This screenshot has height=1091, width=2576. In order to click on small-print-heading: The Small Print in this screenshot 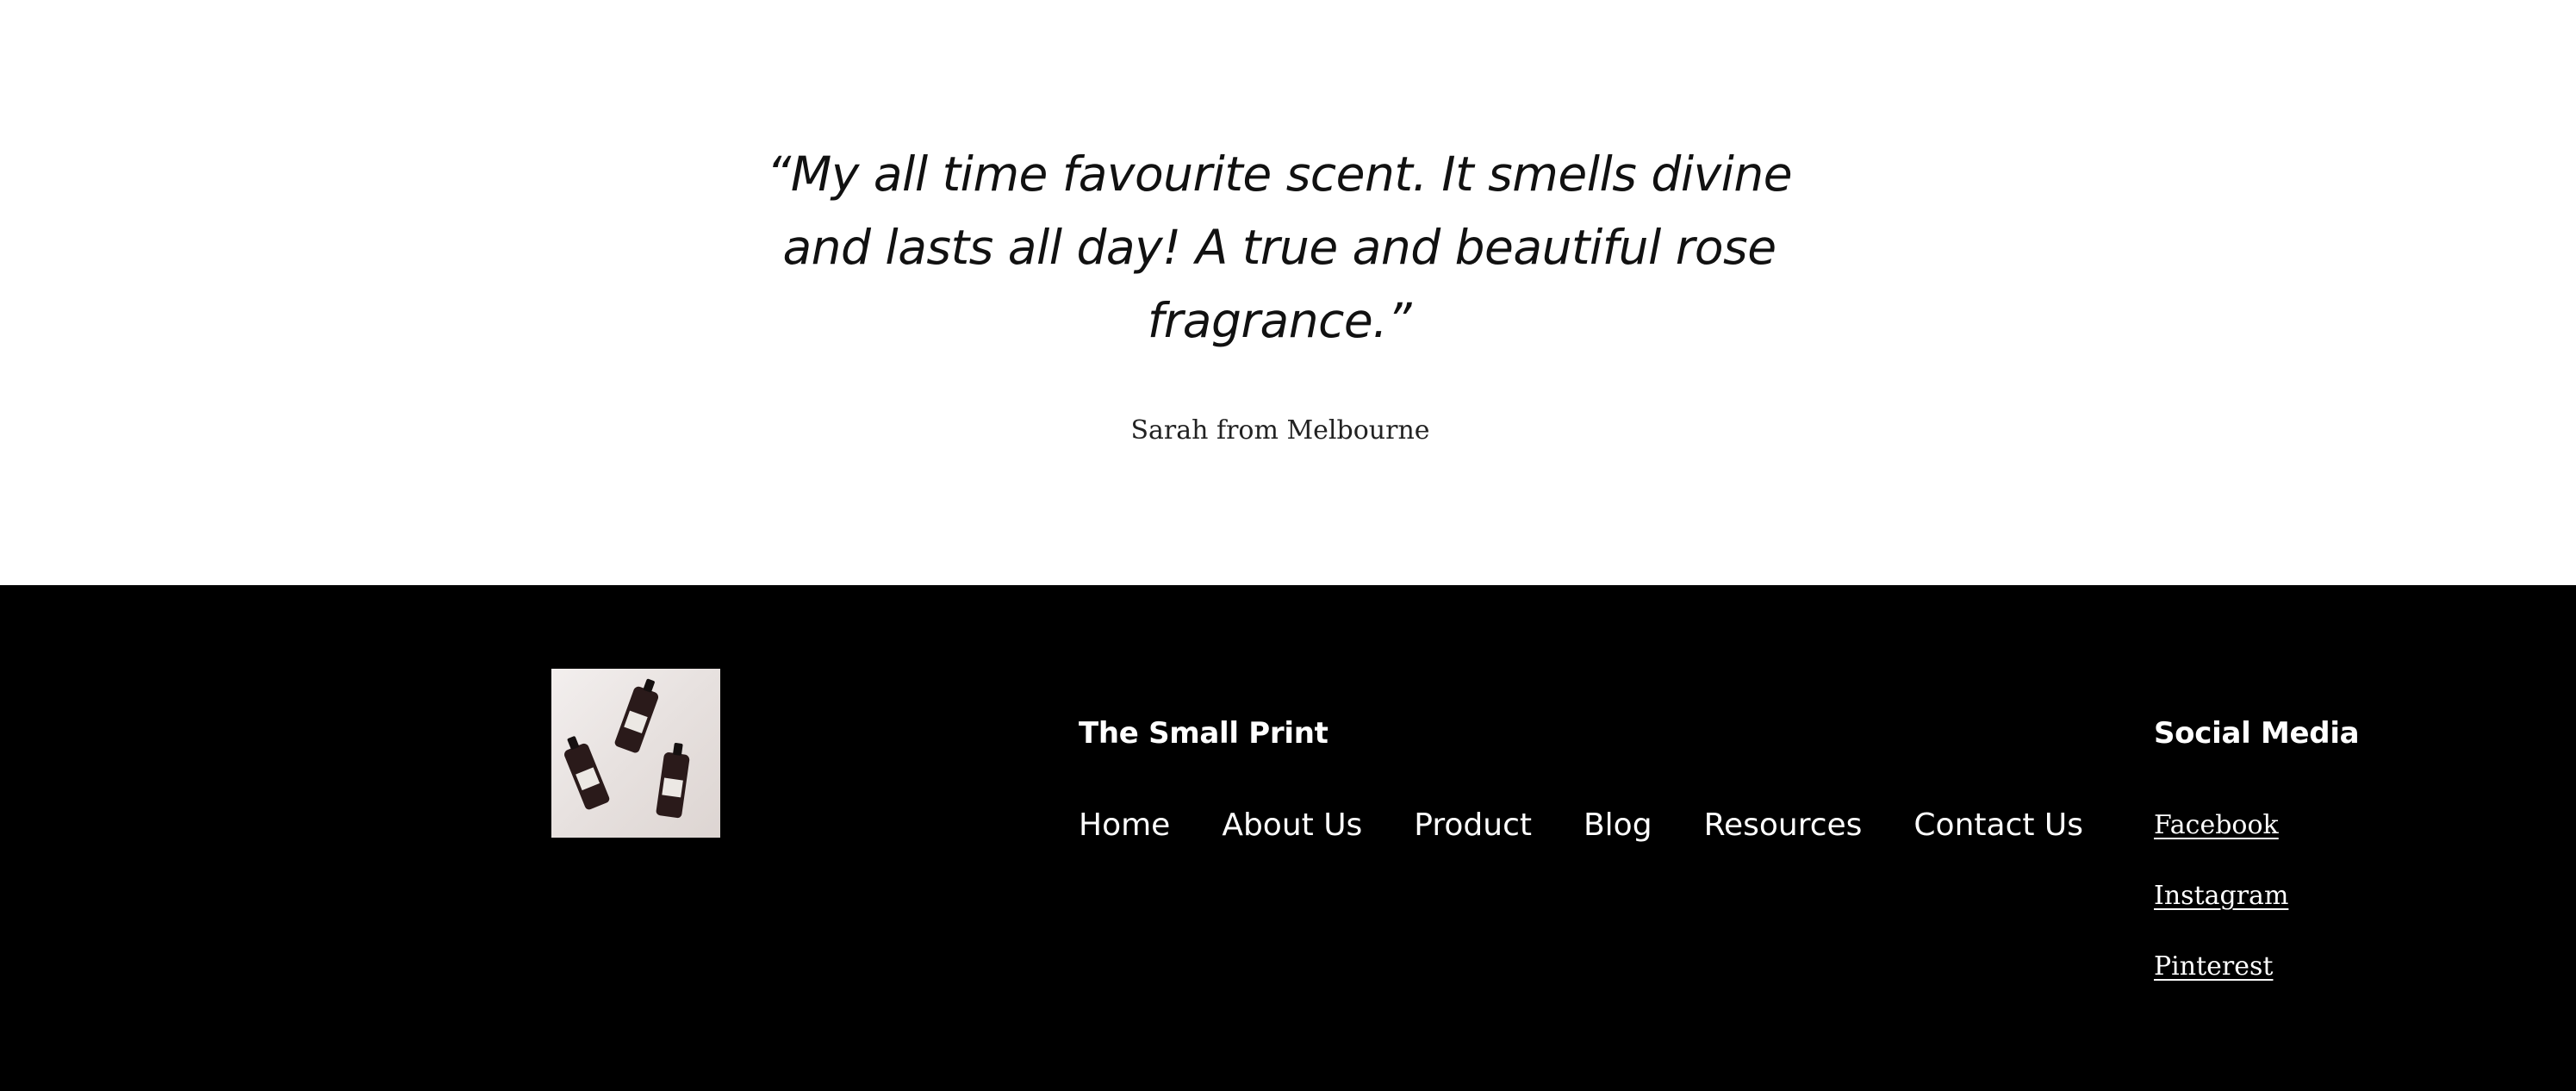, I will do `click(1203, 733)`.